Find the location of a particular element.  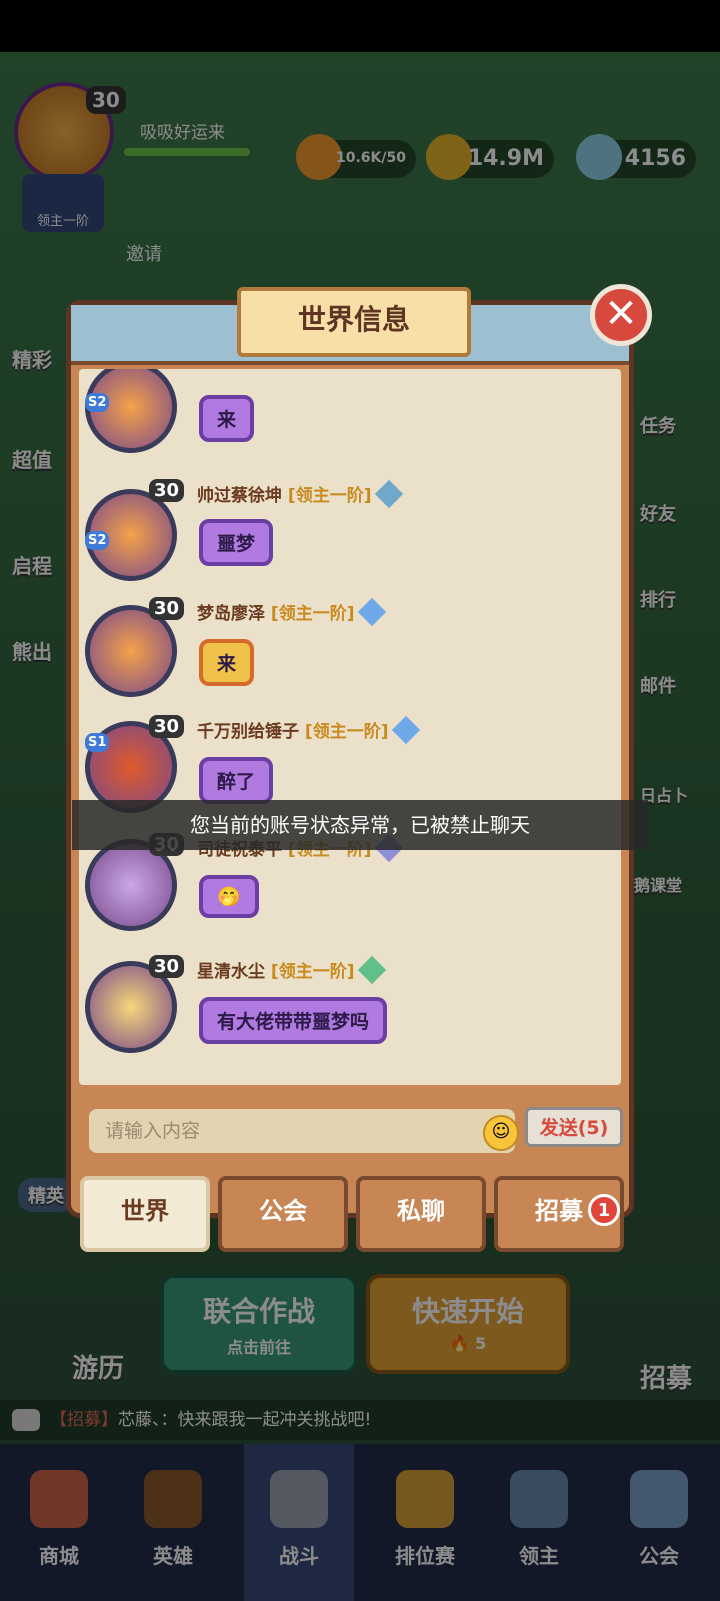

sender-name: 星清水尘 [领主一阶] is located at coordinates (292, 970).